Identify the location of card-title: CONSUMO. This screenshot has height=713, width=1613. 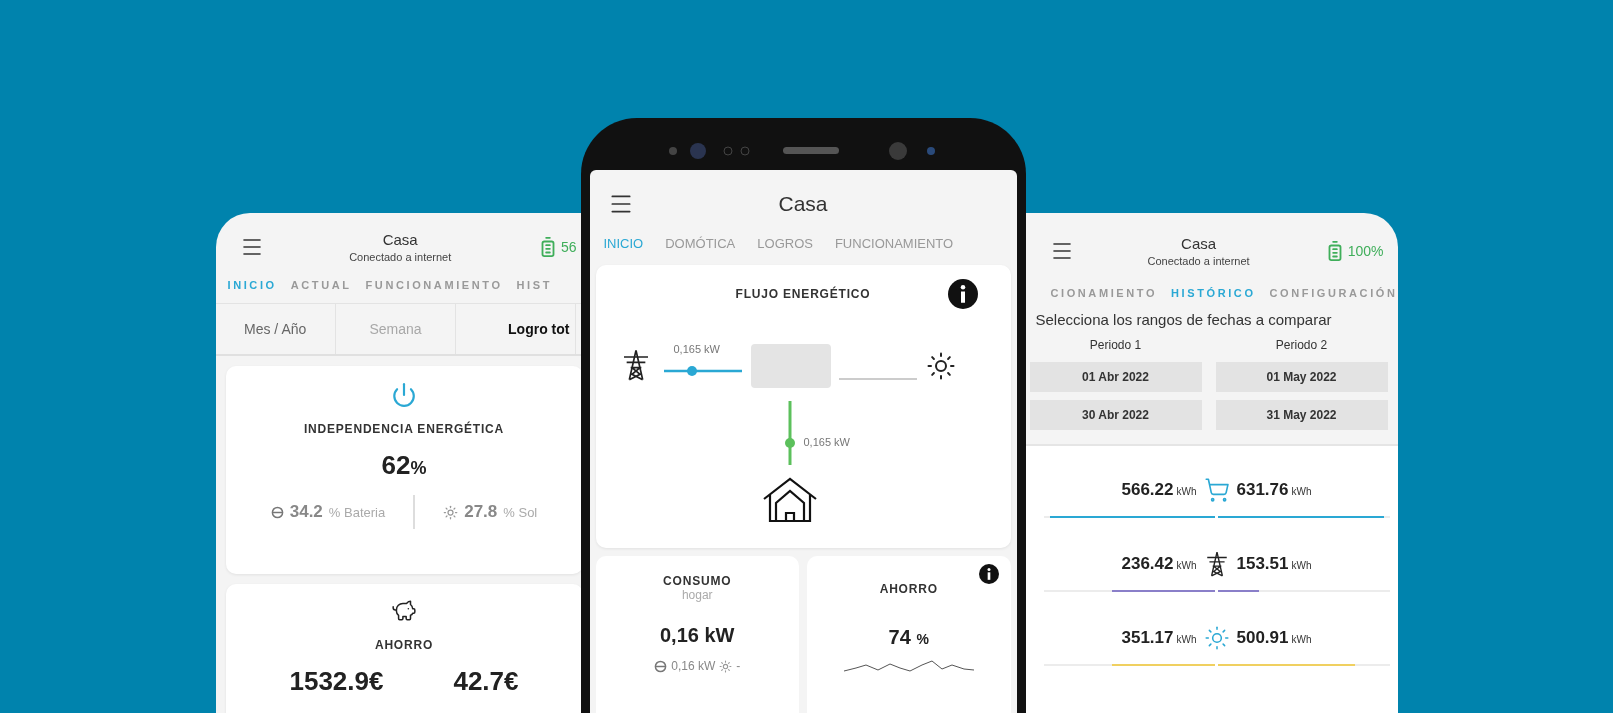
(697, 581).